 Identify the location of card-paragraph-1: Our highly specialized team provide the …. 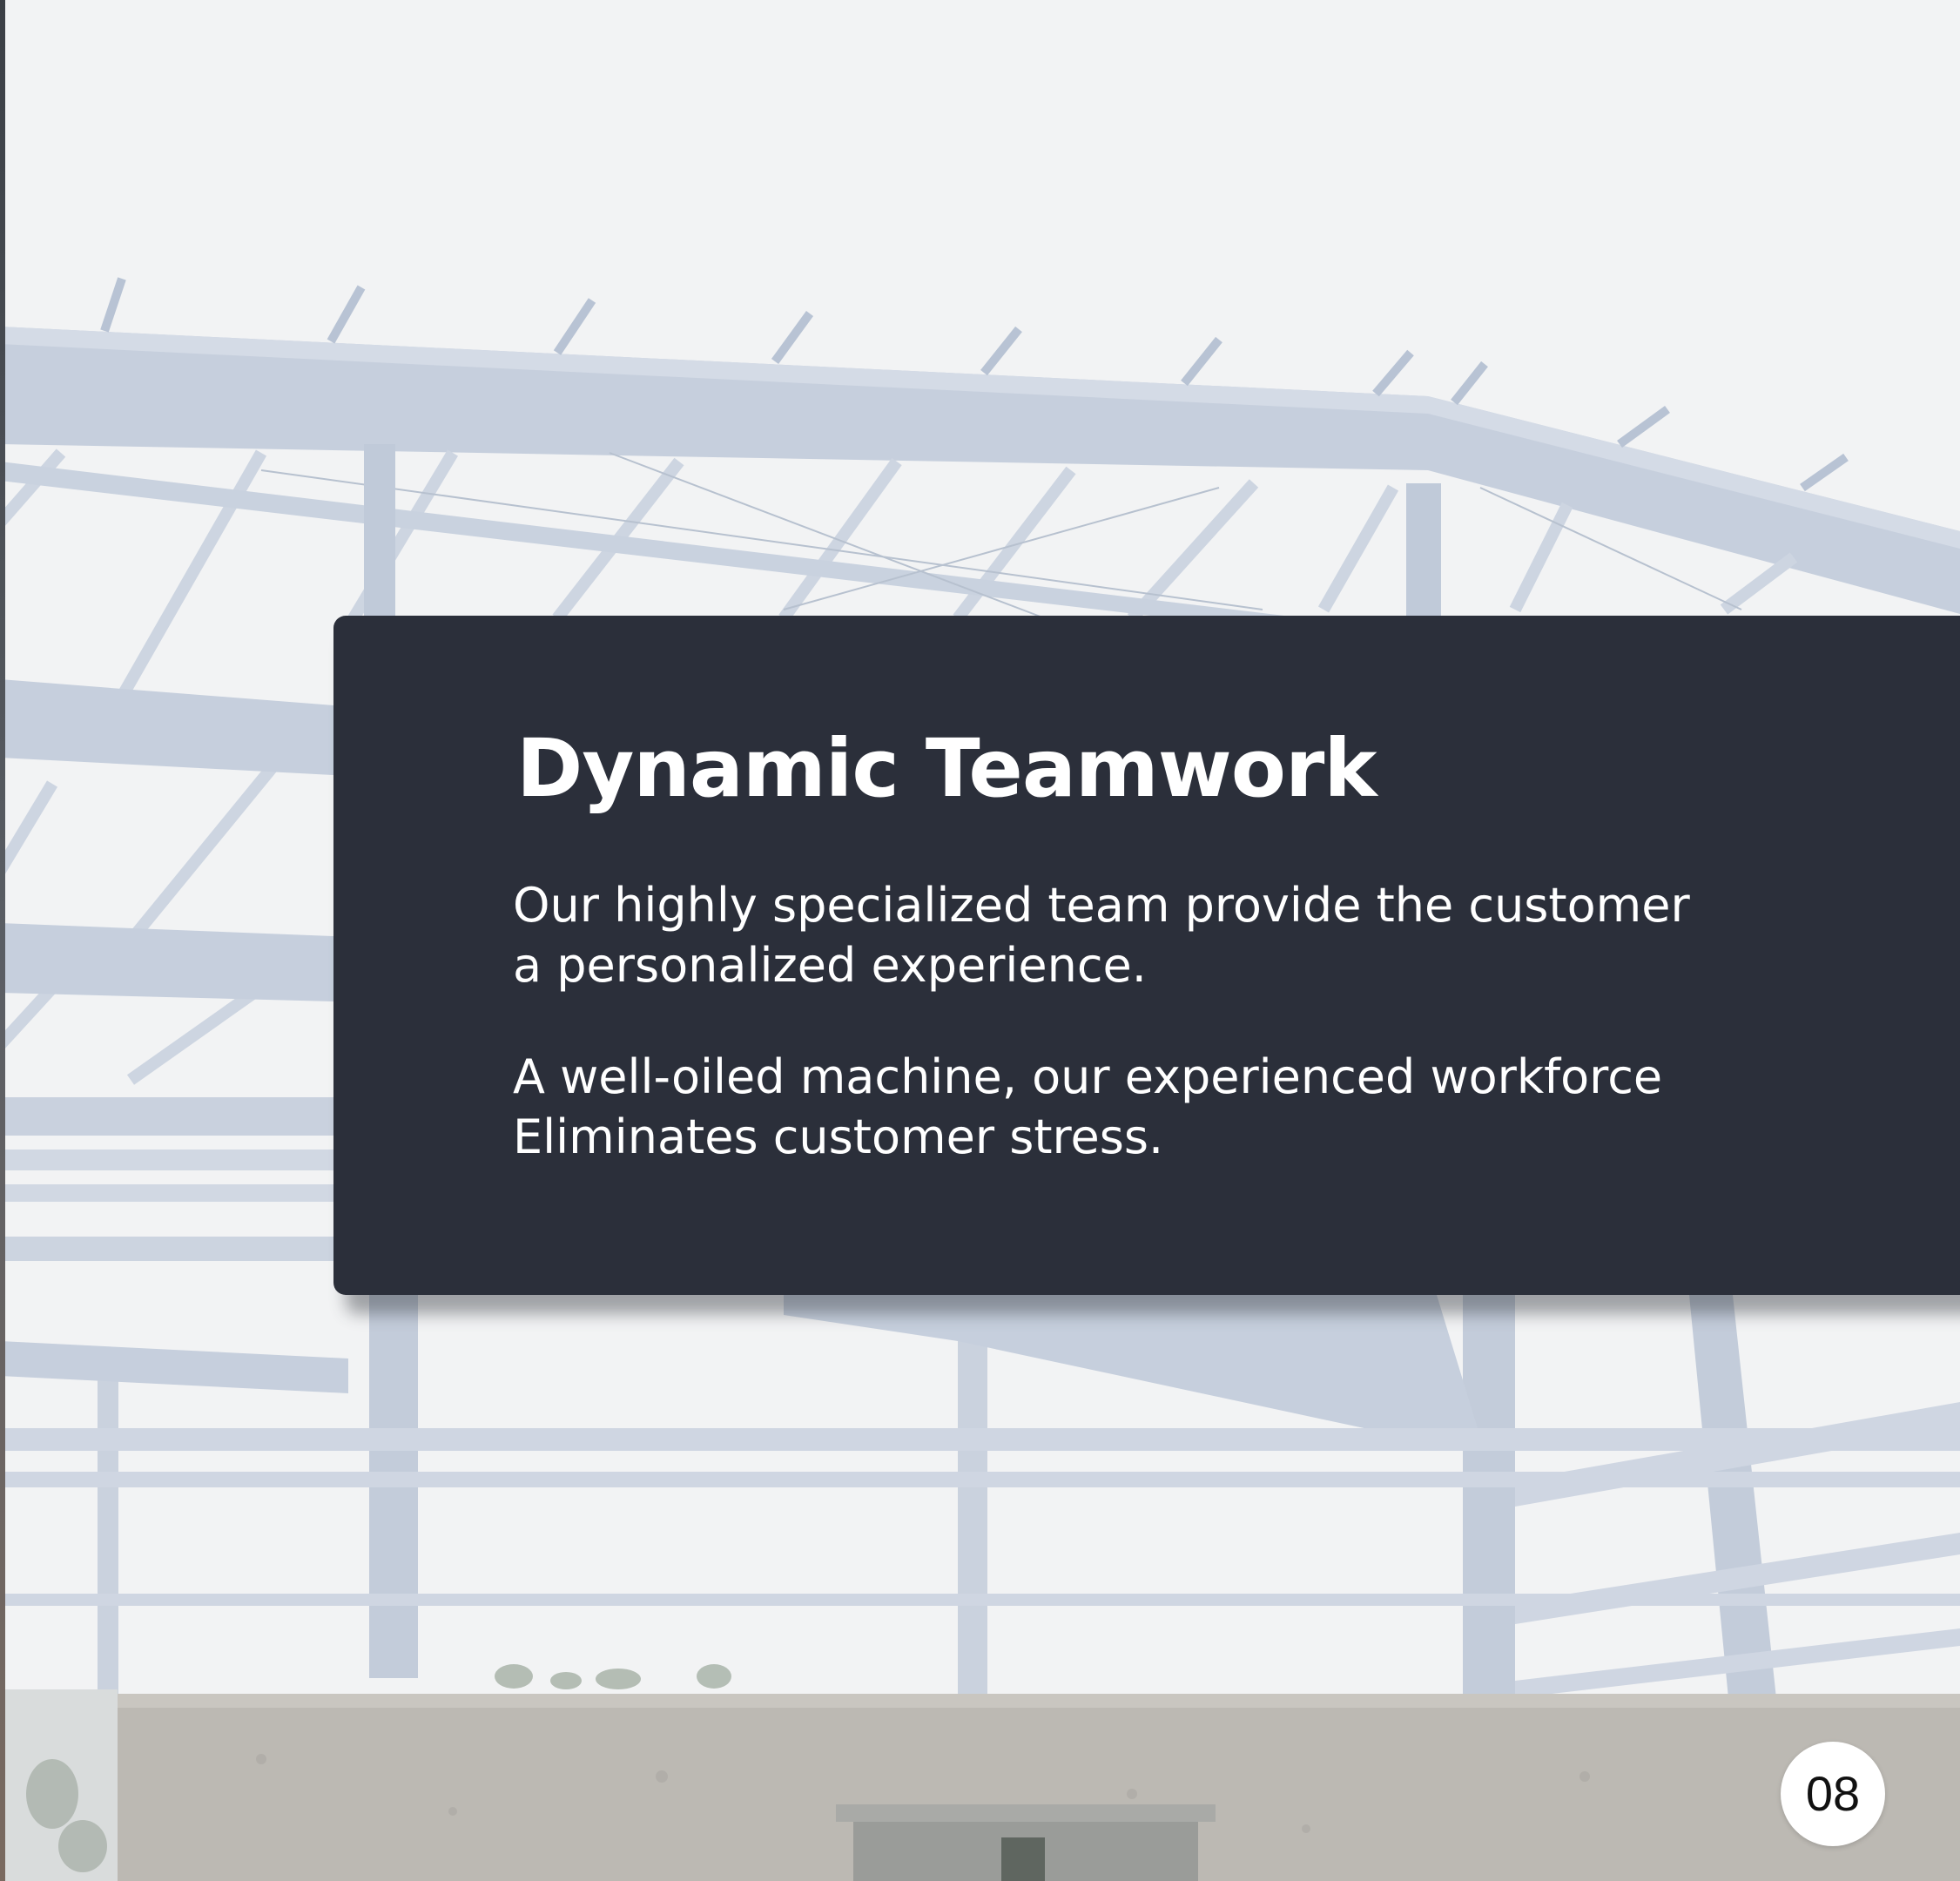
(1113, 935).